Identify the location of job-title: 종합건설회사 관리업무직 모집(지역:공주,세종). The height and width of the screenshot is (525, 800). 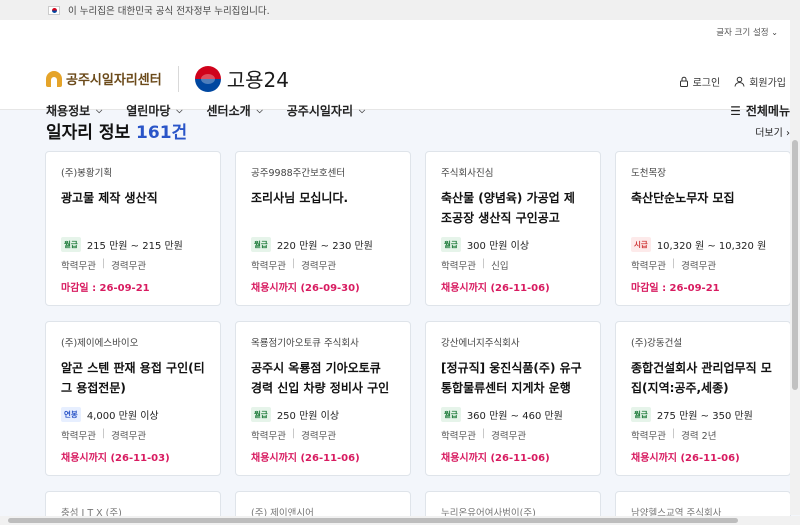
(701, 378).